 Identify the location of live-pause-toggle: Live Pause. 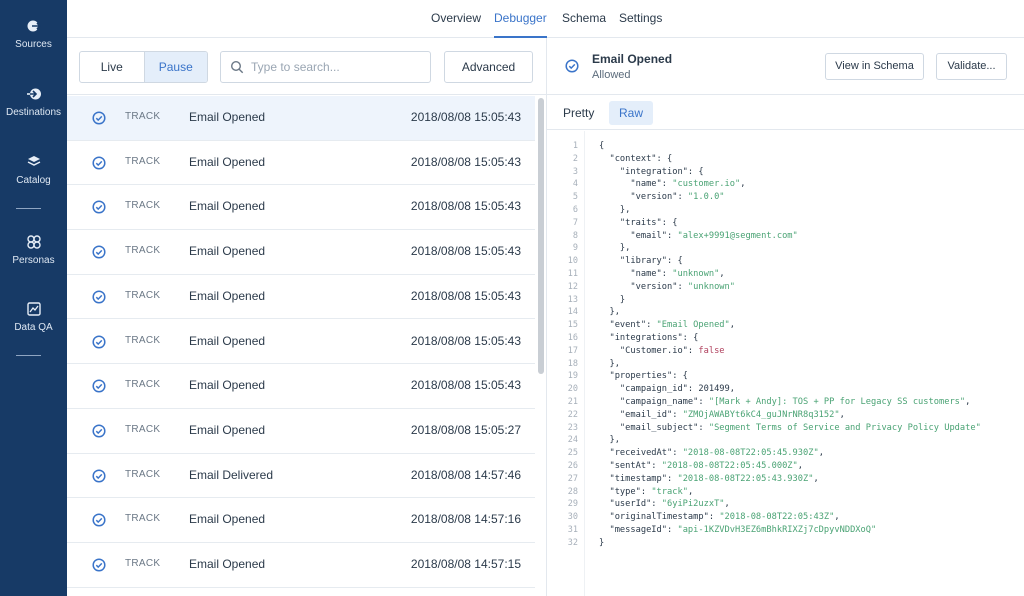
(143, 67).